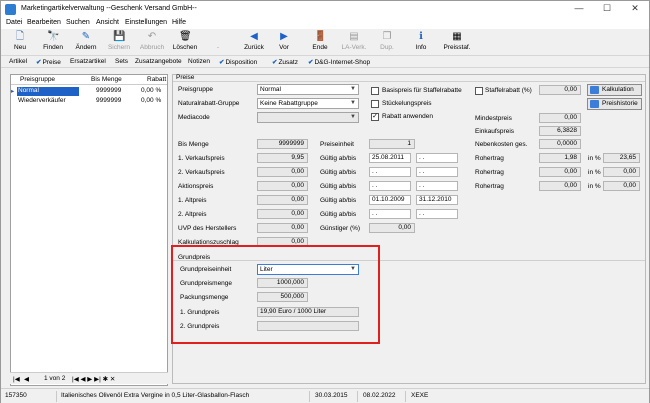 The height and width of the screenshot is (403, 650). I want to click on menu-ansicht: Ansicht, so click(107, 22).